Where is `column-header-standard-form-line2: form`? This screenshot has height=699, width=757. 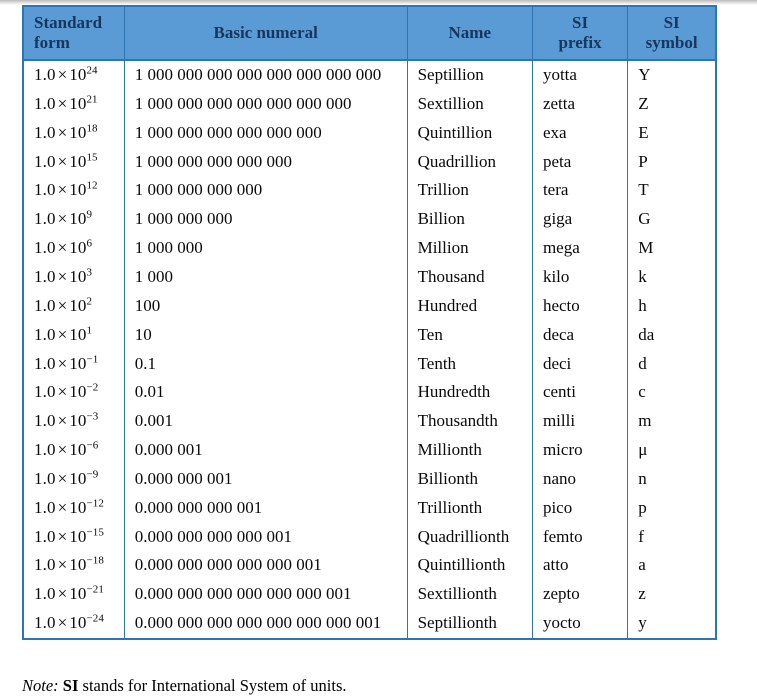 column-header-standard-form-line2: form is located at coordinates (52, 43).